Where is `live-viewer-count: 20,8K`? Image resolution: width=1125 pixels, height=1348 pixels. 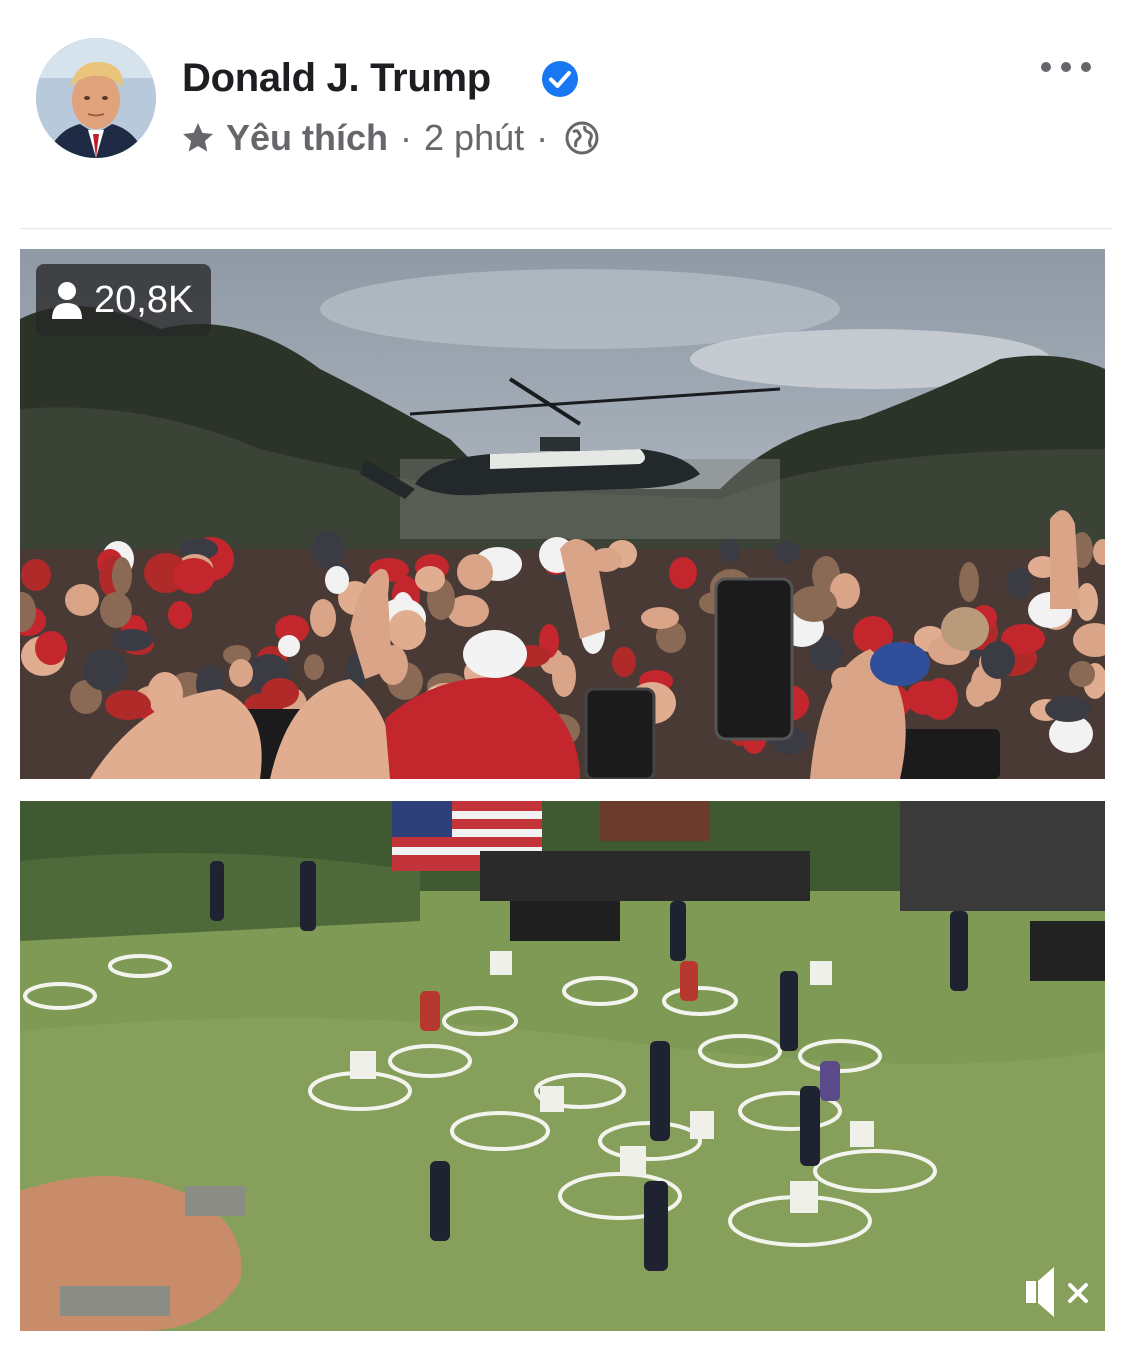
live-viewer-count: 20,8K is located at coordinates (124, 300).